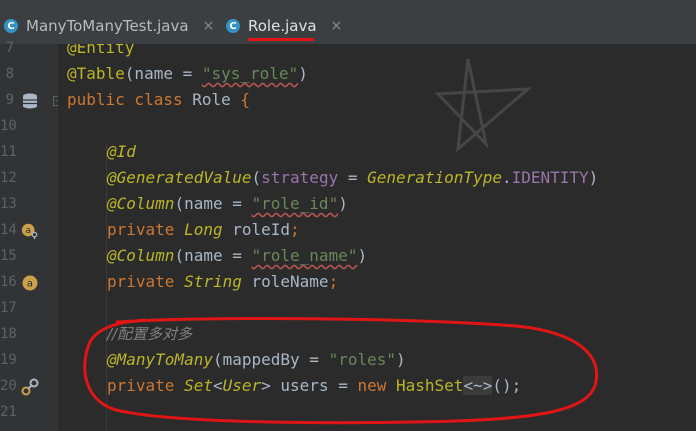 This screenshot has height=431, width=696. I want to click on annotation-icon: a, so click(30, 283).